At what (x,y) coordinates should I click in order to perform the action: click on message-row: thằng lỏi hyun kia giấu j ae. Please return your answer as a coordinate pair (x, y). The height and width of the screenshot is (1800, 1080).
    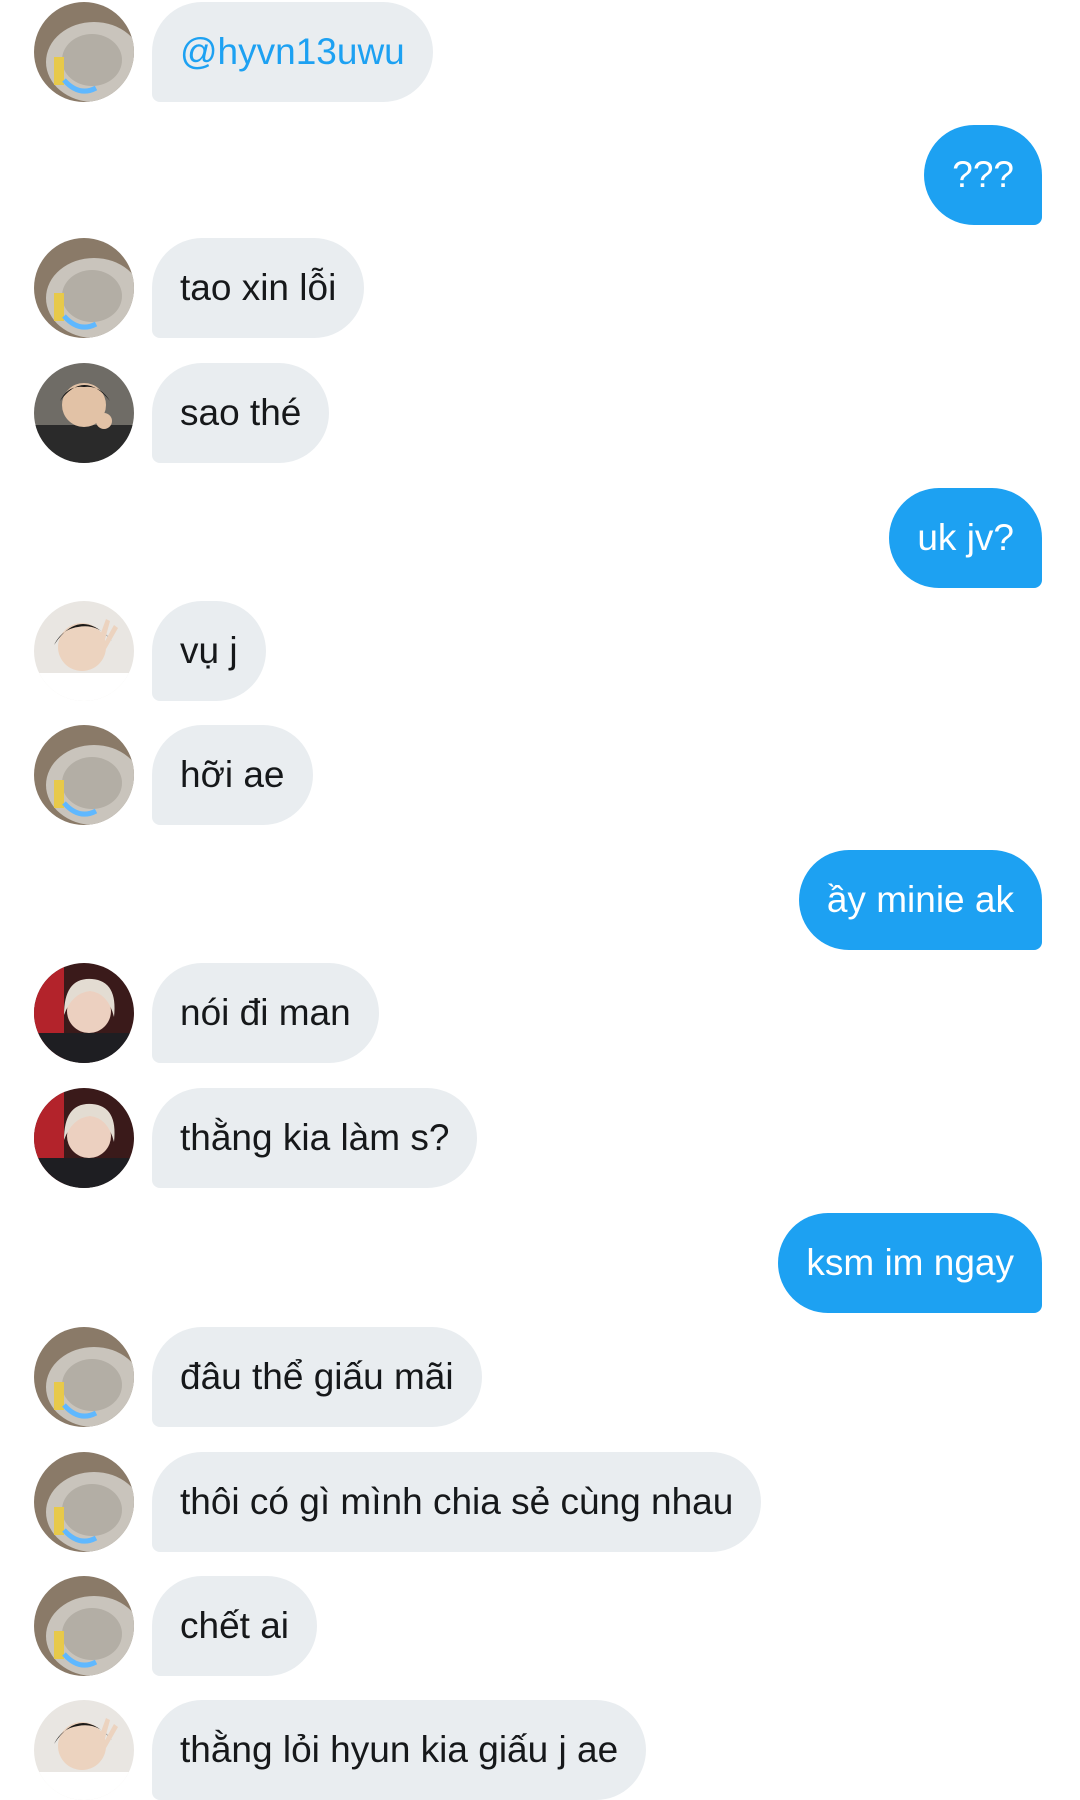
    Looking at the image, I should click on (540, 1750).